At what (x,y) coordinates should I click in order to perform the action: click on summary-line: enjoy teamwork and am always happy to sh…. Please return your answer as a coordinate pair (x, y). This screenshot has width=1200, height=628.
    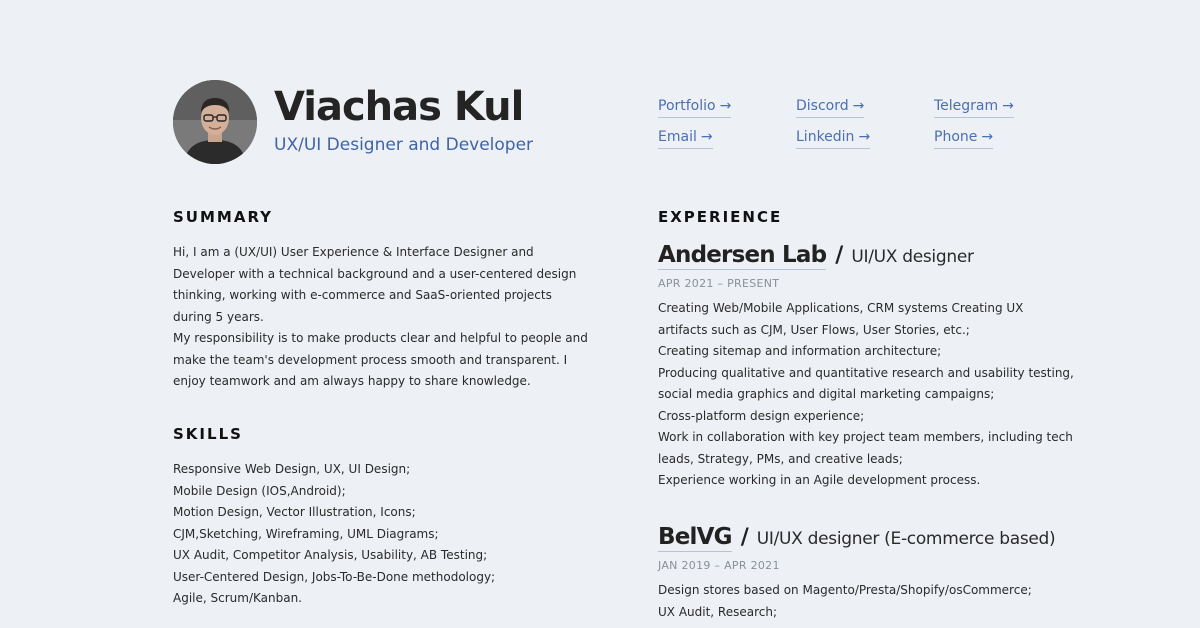
    Looking at the image, I should click on (352, 381).